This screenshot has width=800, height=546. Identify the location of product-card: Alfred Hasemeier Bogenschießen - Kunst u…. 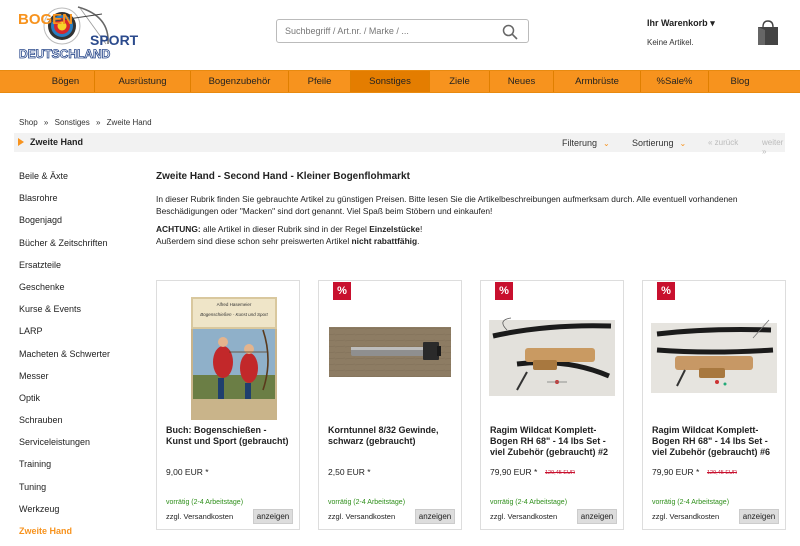
(228, 405).